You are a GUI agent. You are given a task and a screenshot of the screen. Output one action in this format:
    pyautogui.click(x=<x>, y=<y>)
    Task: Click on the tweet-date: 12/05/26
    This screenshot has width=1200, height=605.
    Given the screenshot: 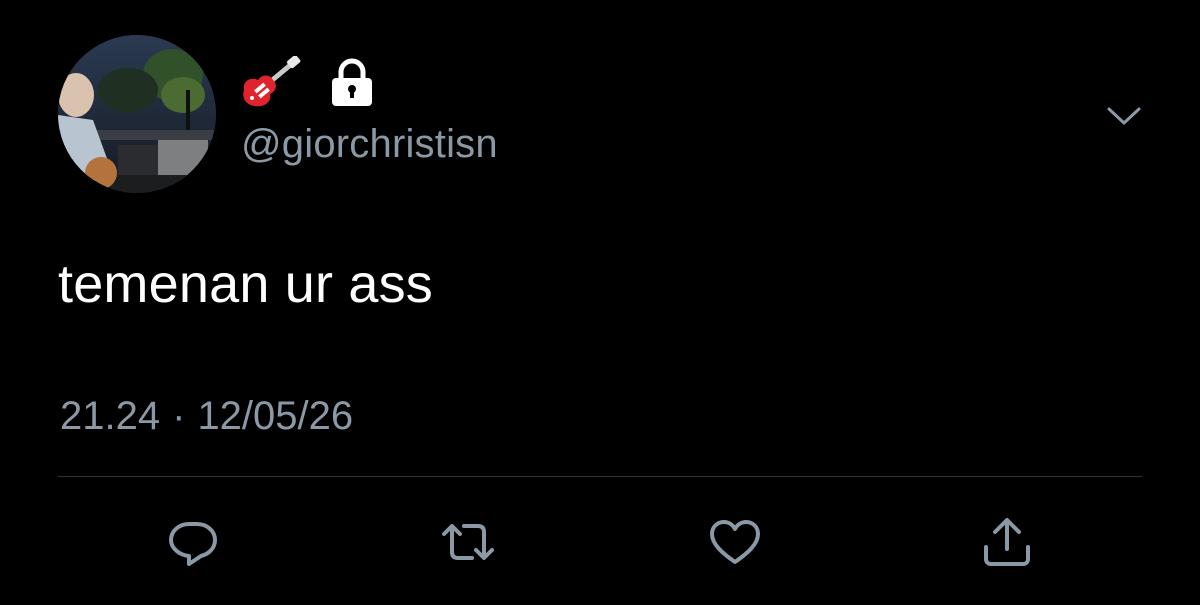 What is the action you would take?
    pyautogui.click(x=275, y=416)
    